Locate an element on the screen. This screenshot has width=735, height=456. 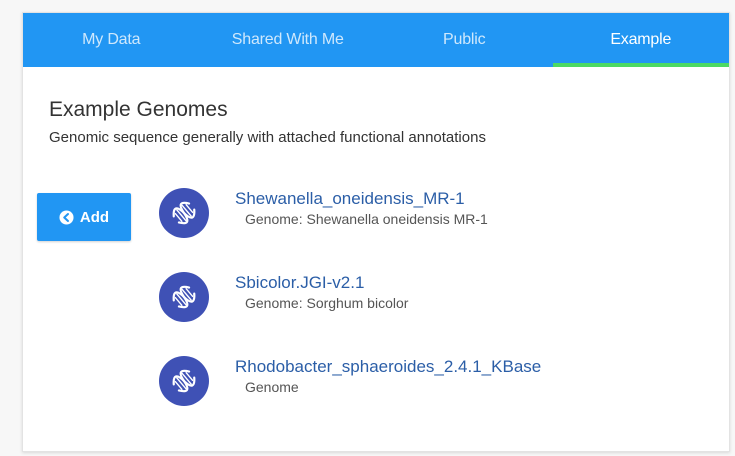
genome-text: Shewanella_oneidensis_MR-1 Genome is located at coordinates (361, 208).